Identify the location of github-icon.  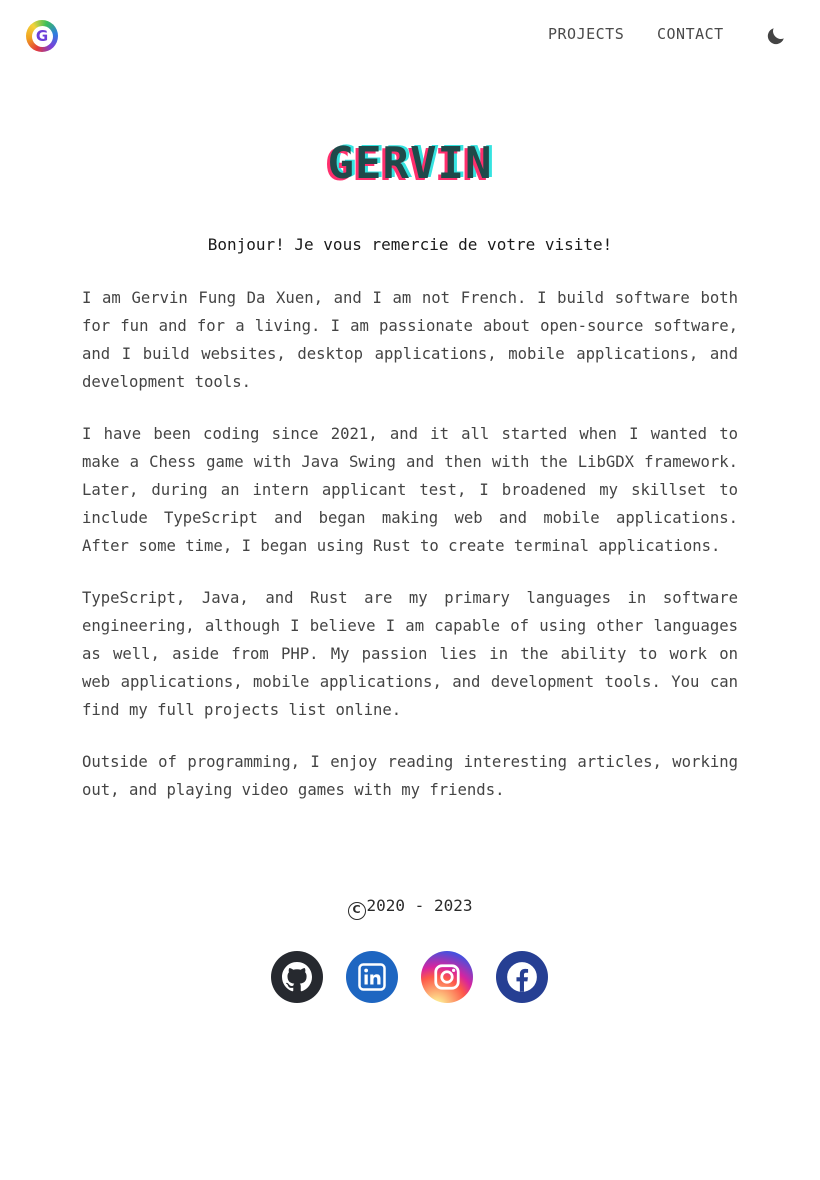
(297, 977).